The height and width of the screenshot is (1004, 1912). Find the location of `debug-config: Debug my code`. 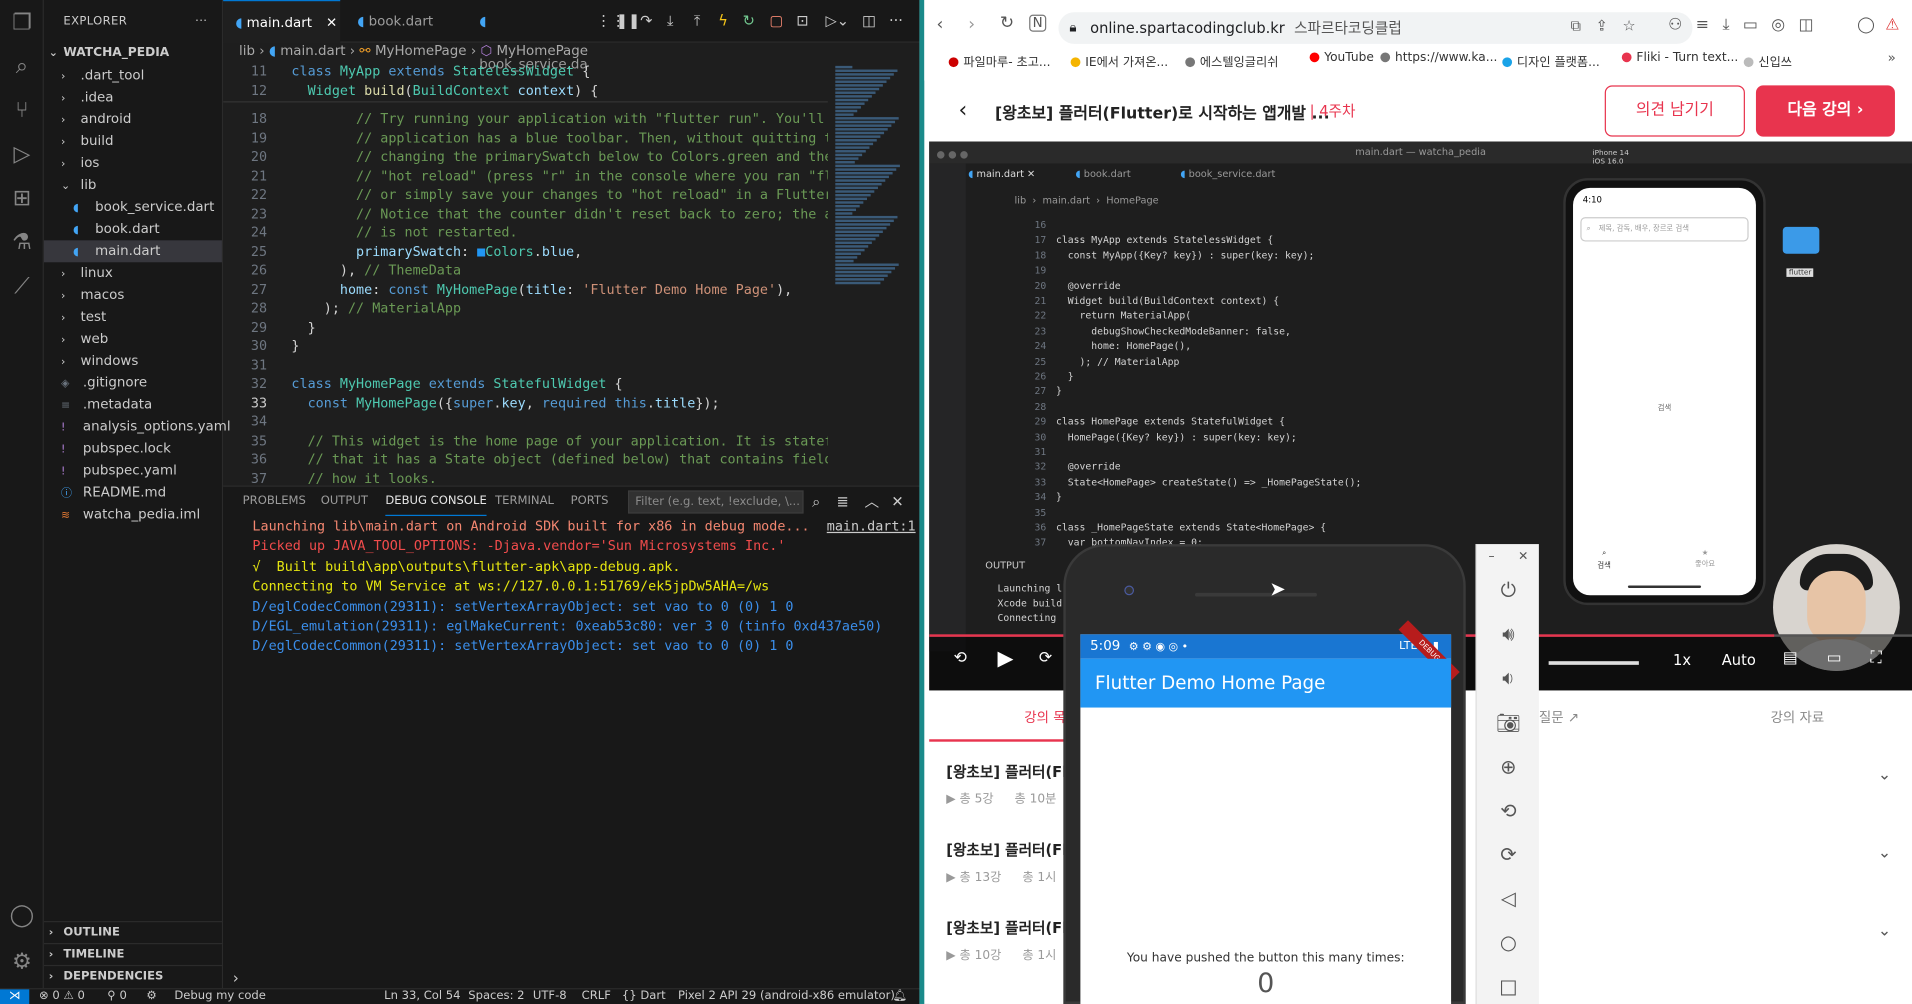

debug-config: Debug my code is located at coordinates (220, 996).